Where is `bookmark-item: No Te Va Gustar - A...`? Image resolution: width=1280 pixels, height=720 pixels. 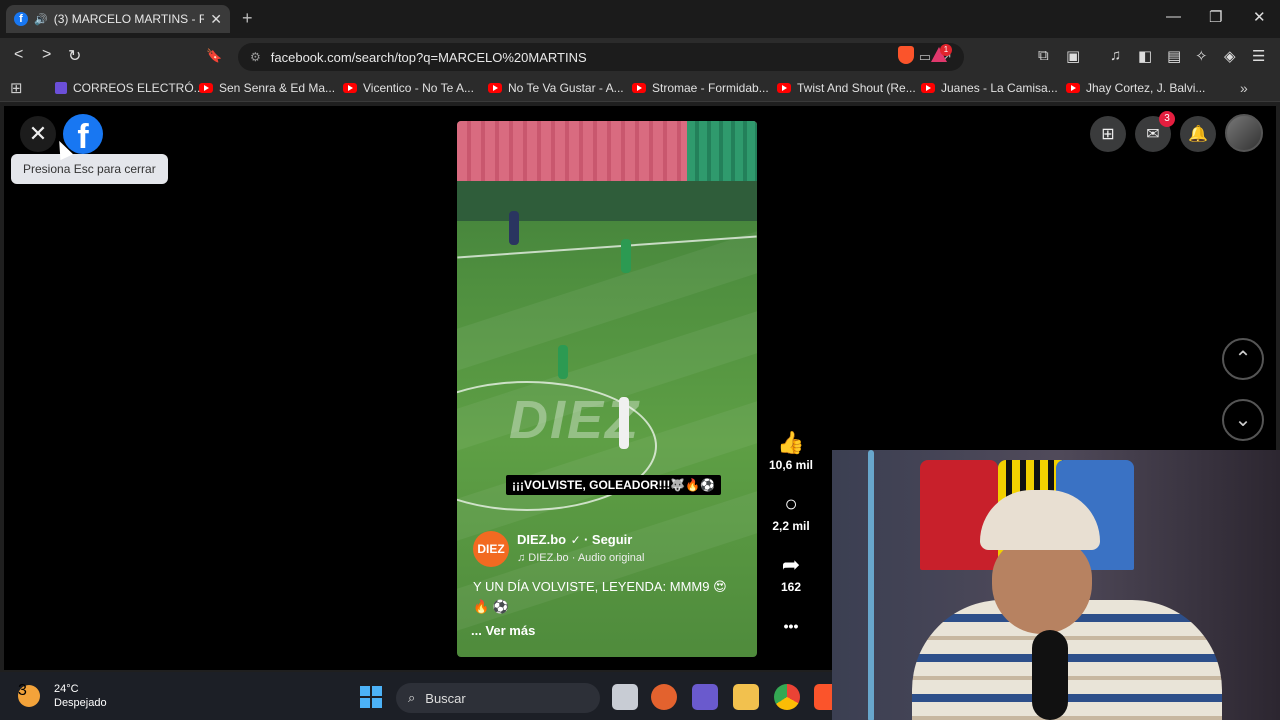
bookmark-item: No Te Va Gustar - A... is located at coordinates (556, 88).